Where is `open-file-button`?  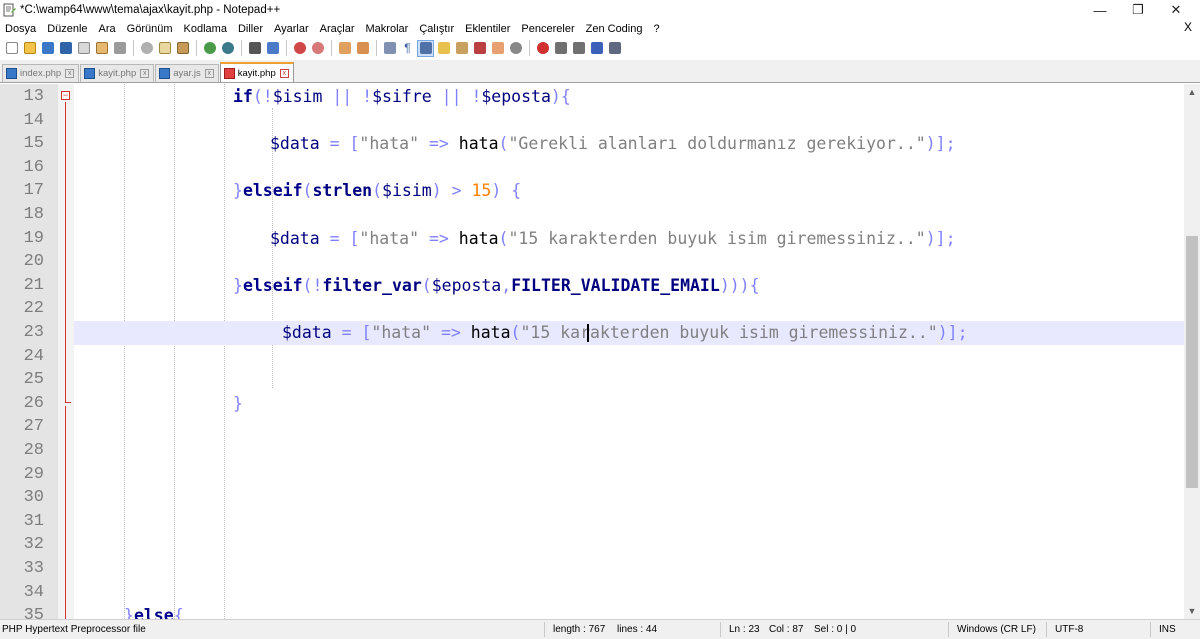 open-file-button is located at coordinates (29, 48).